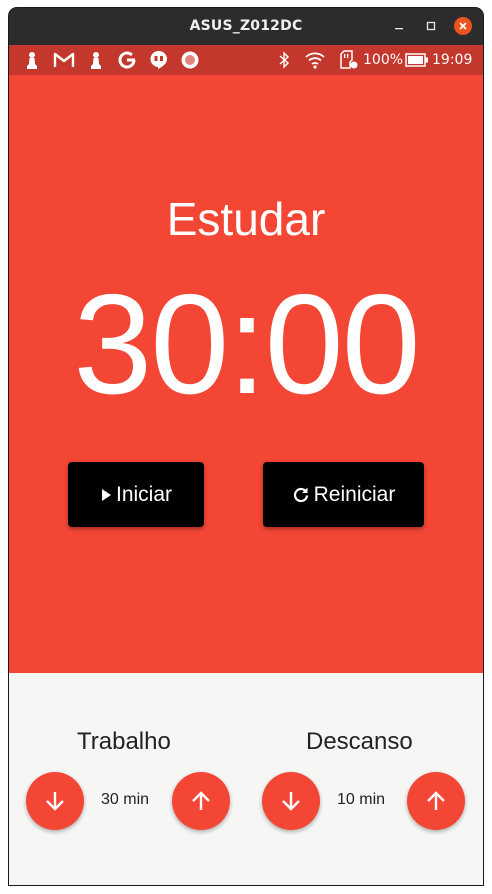  I want to click on close-button, so click(463, 26).